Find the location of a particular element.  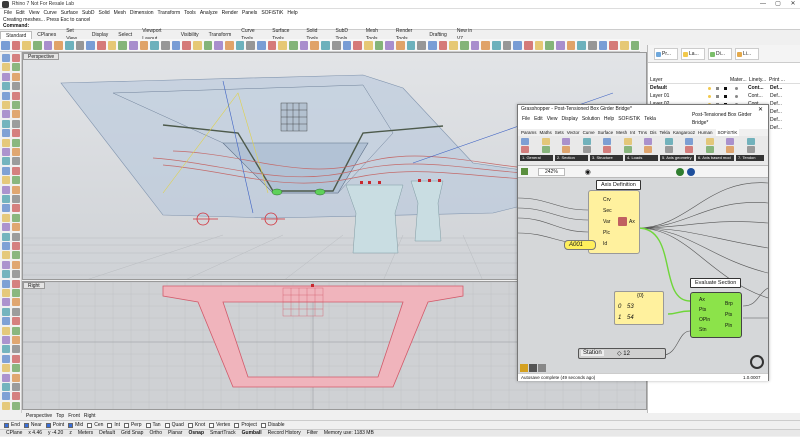

osnap-tan: Tan is located at coordinates (153, 425).